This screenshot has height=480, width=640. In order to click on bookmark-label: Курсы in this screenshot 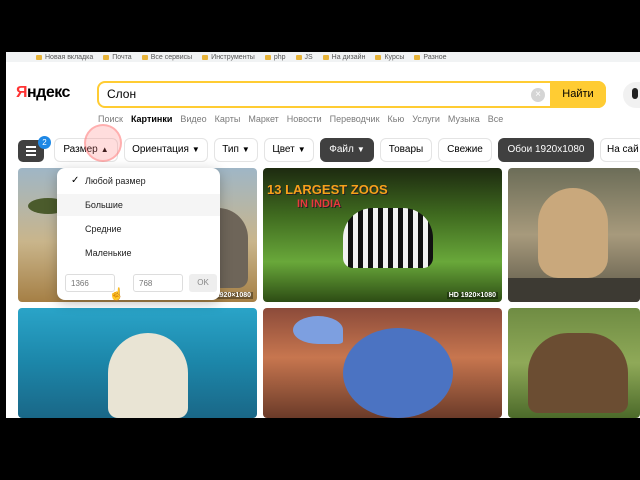, I will do `click(394, 57)`.